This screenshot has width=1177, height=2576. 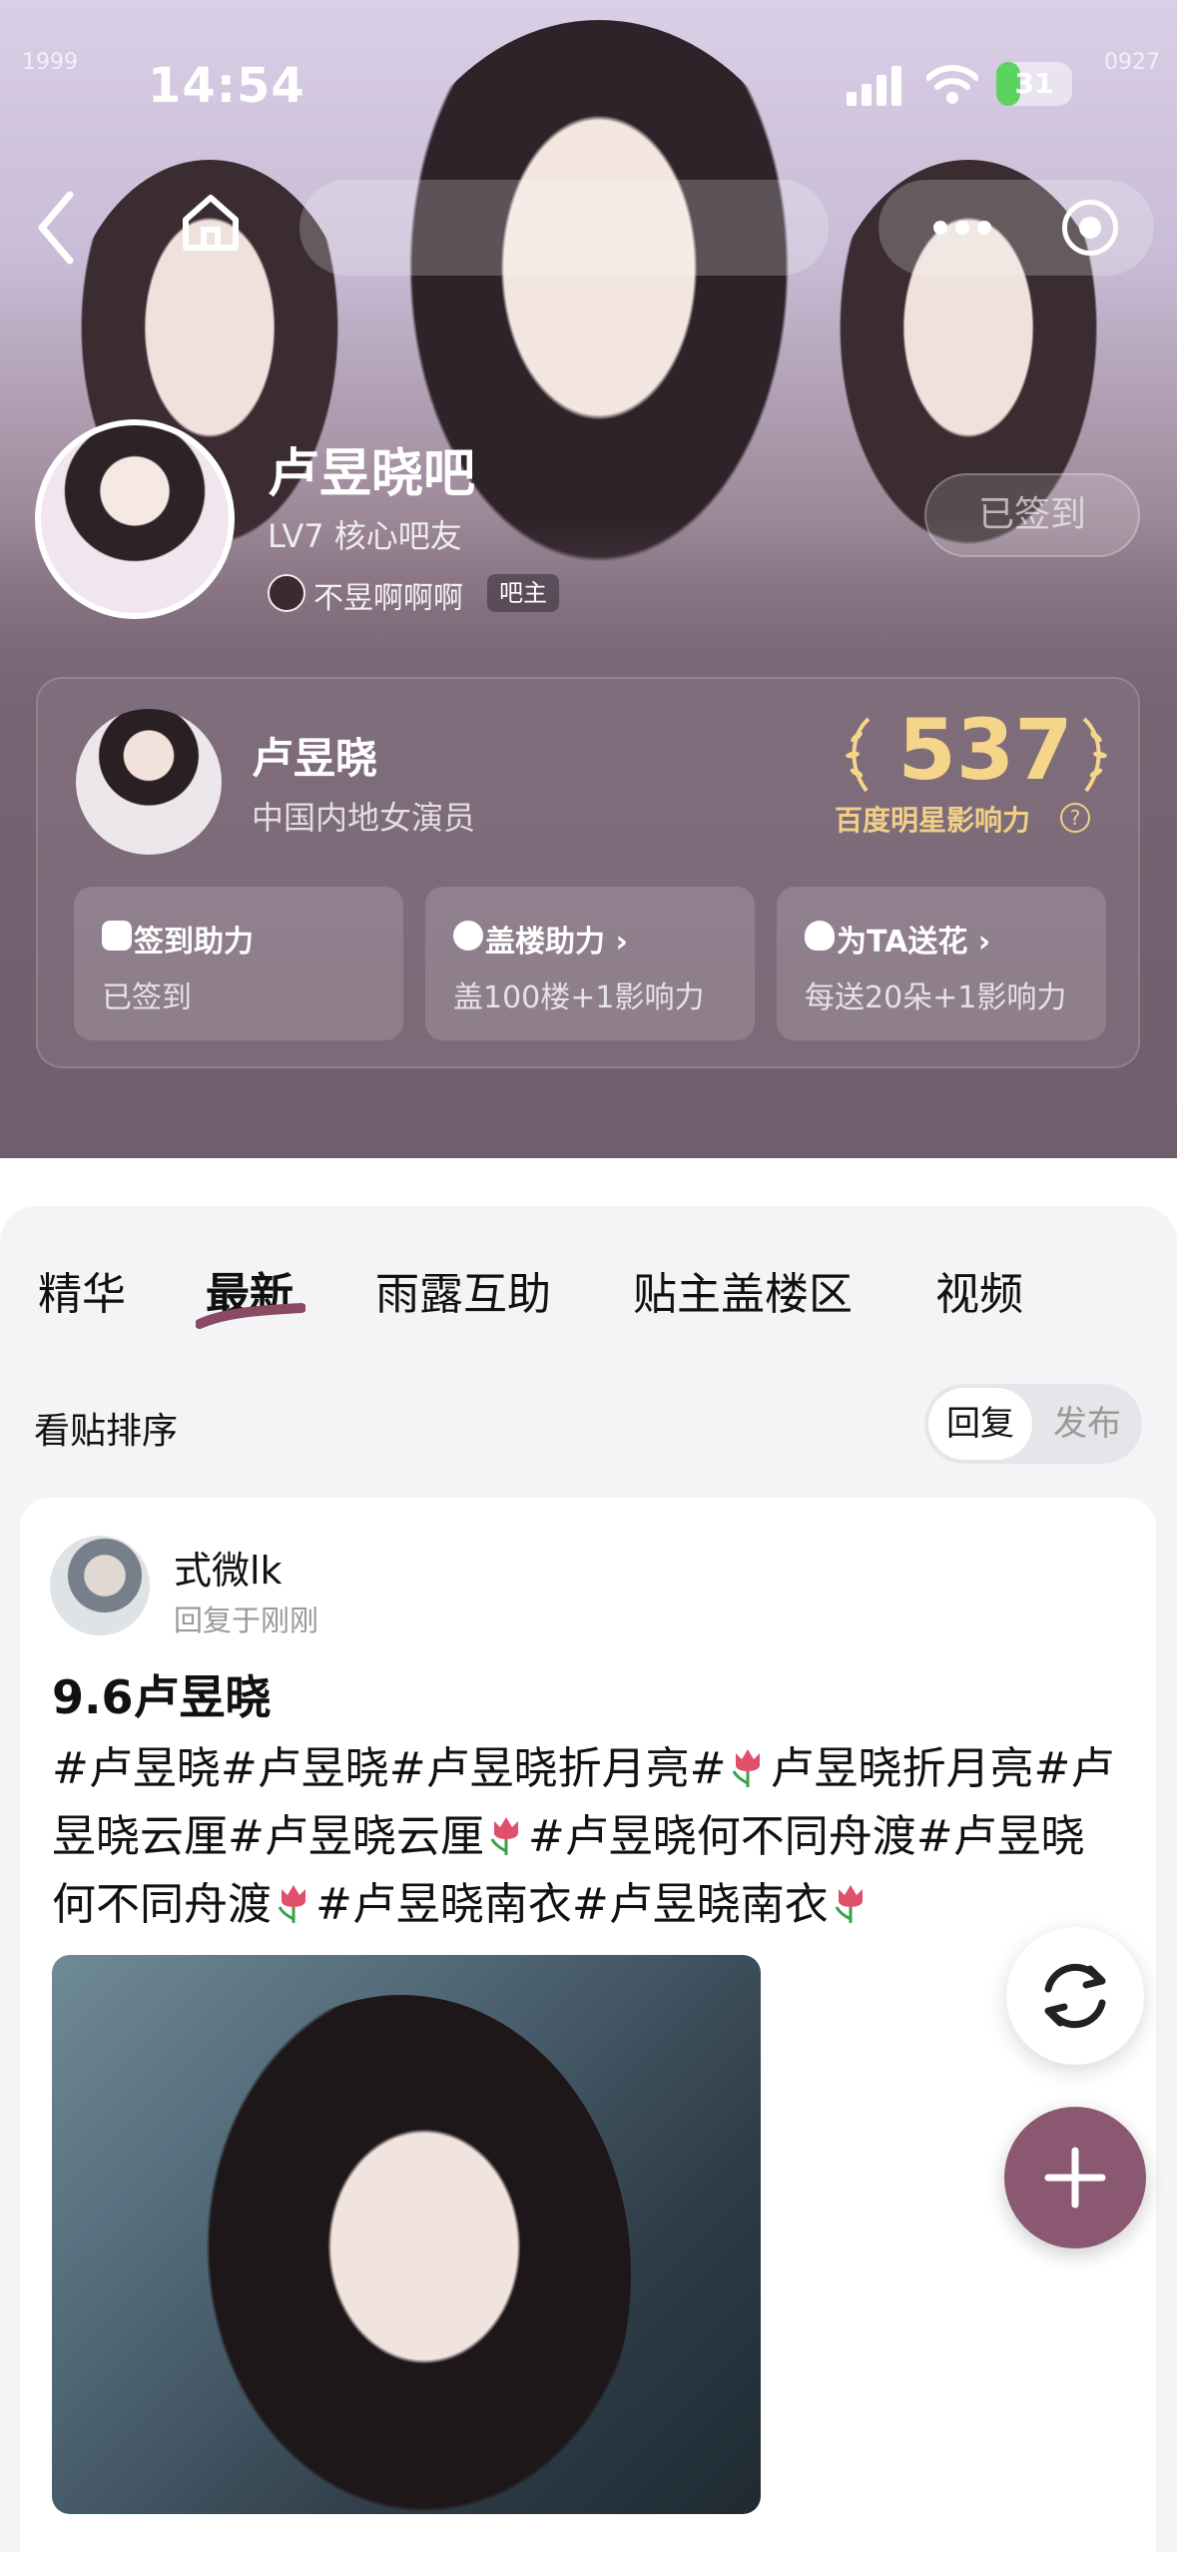 What do you see at coordinates (1075, 1996) in the screenshot?
I see `refresh-icon` at bounding box center [1075, 1996].